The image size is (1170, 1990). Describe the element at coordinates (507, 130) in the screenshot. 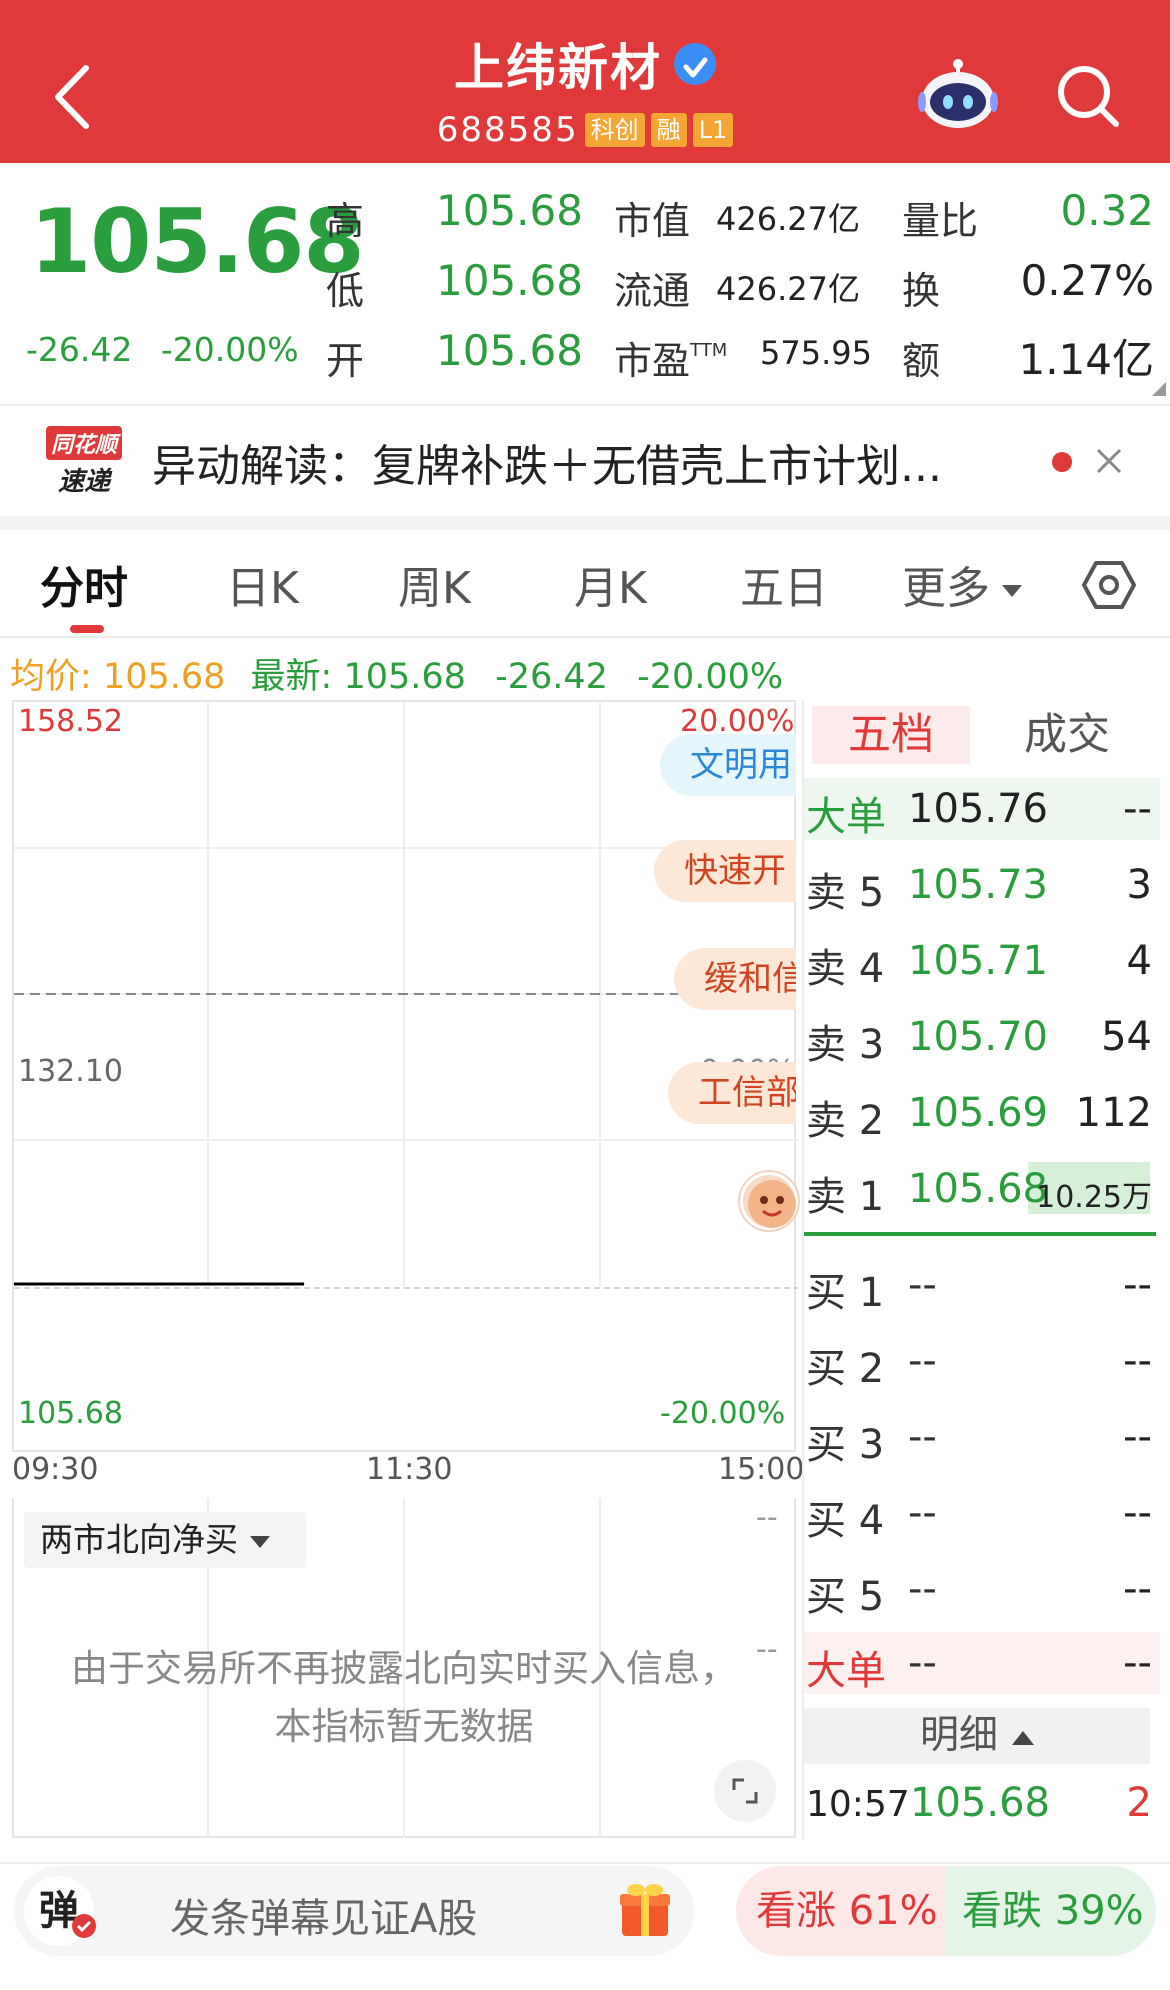

I see `stock-code: 688585` at that location.